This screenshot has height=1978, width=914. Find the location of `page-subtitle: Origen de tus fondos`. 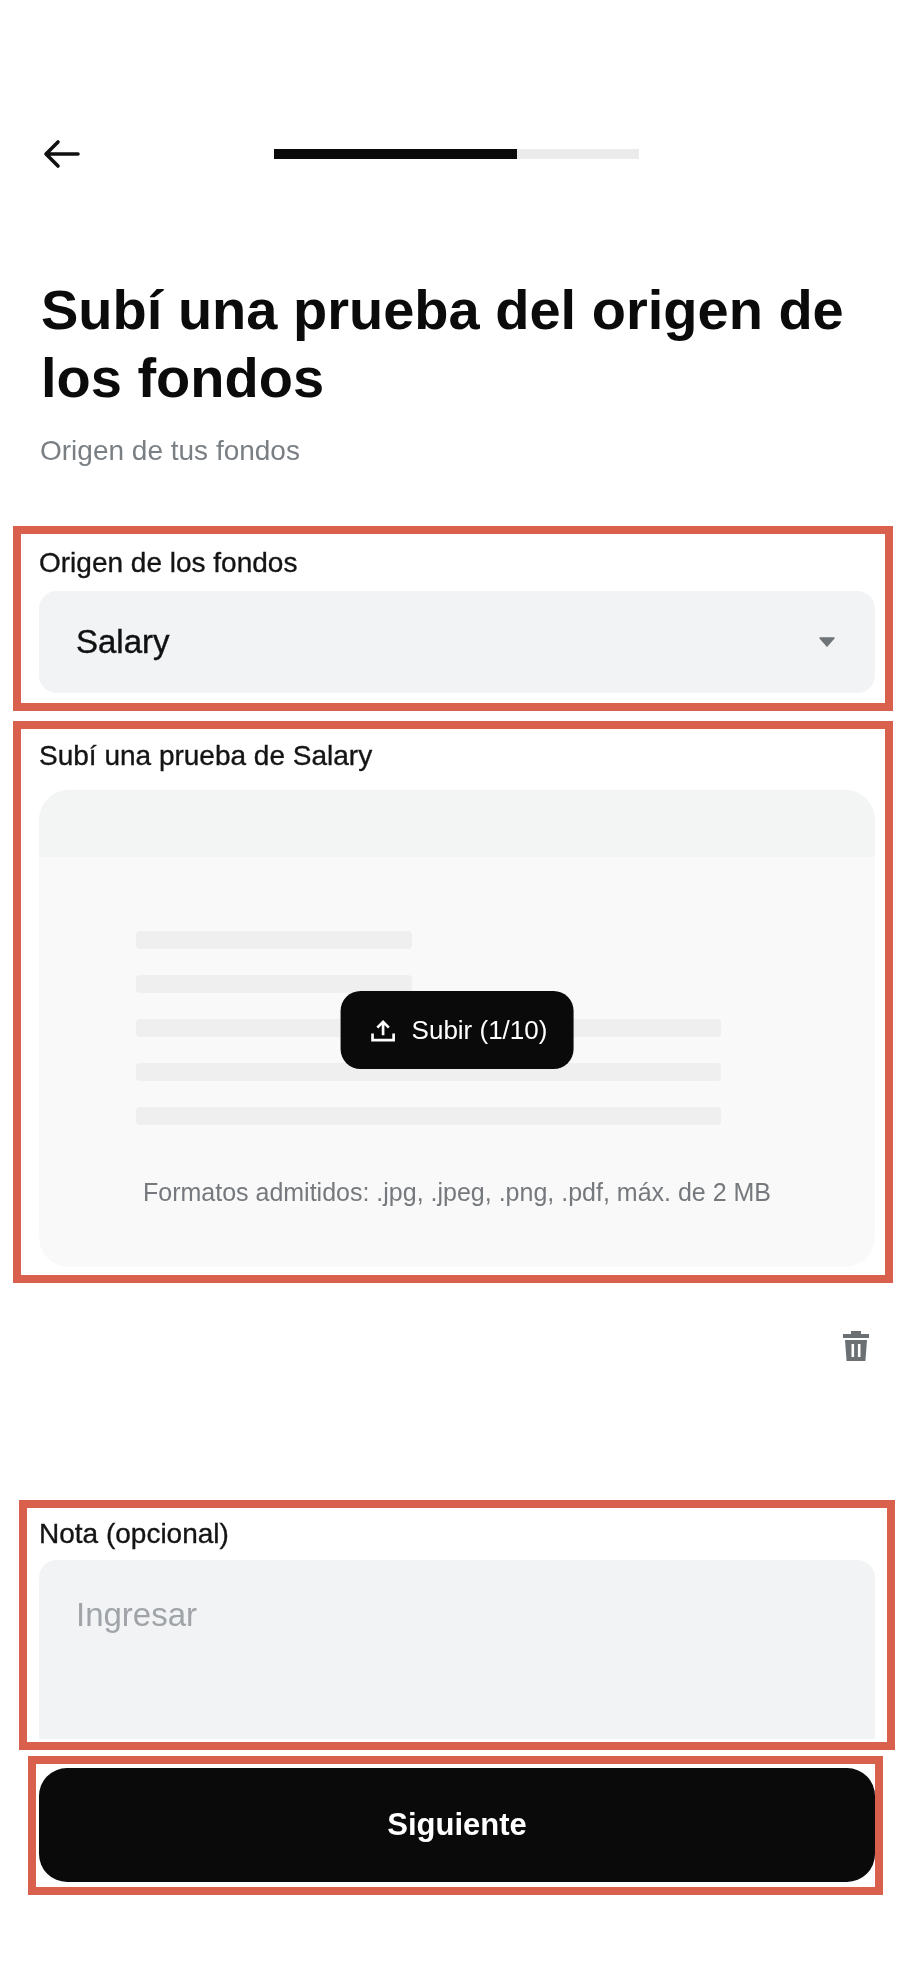

page-subtitle: Origen de tus fondos is located at coordinates (170, 451).